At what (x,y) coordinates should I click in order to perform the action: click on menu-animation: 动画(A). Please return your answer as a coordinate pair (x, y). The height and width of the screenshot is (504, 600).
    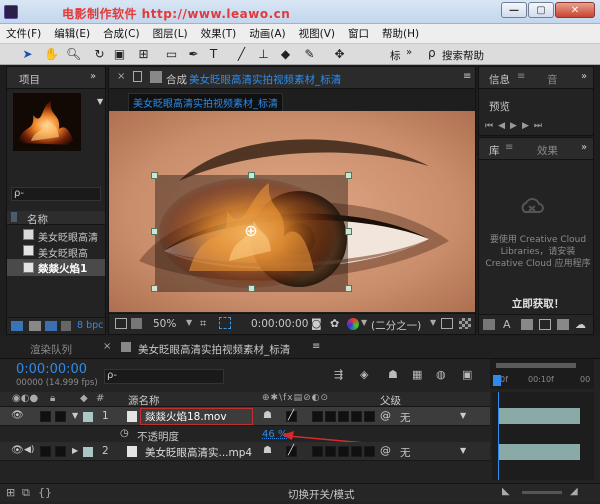
    Looking at the image, I should click on (267, 33).